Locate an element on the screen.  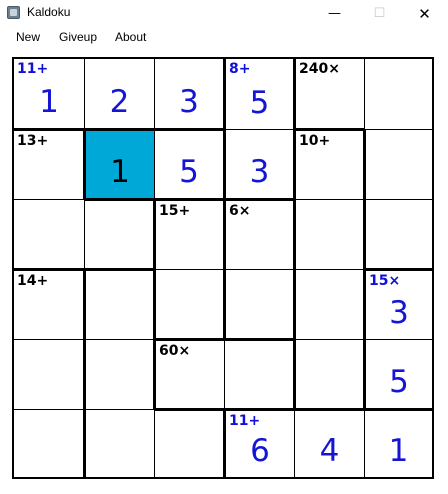
close-button: ✕ is located at coordinates (424, 13).